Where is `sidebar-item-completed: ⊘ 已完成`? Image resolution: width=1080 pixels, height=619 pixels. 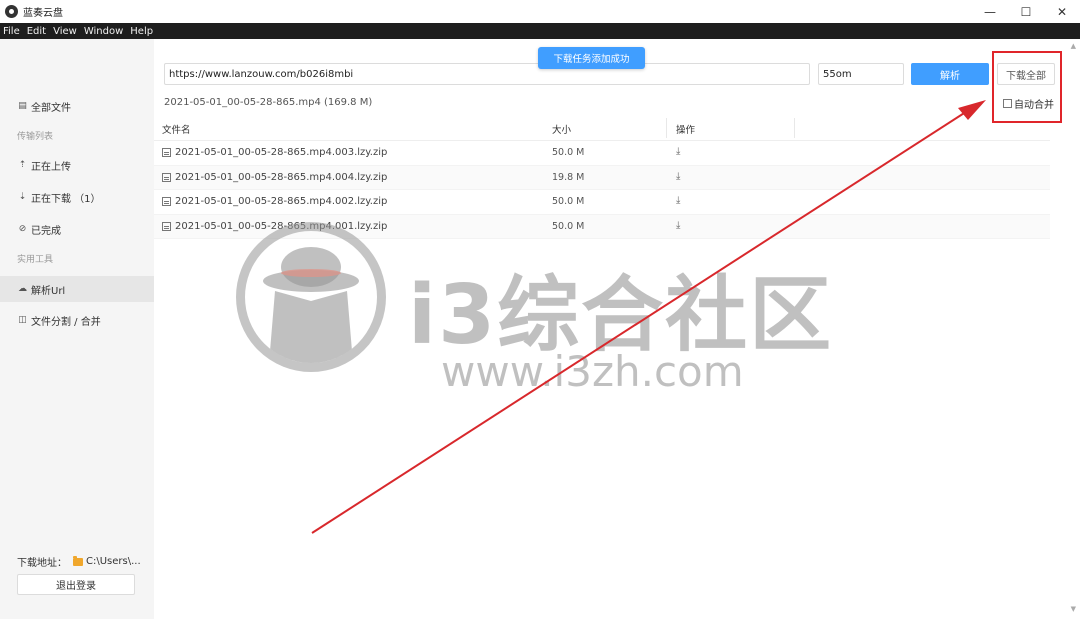 sidebar-item-completed: ⊘ 已完成 is located at coordinates (77, 229).